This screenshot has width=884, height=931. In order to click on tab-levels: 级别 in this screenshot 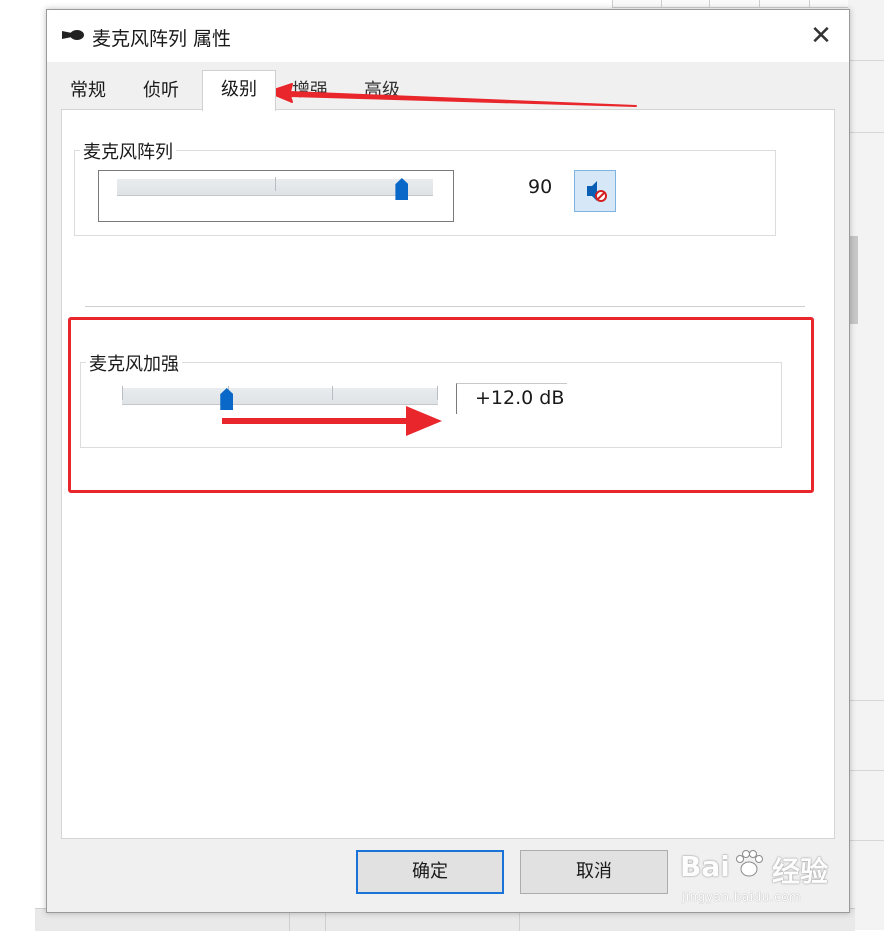, I will do `click(239, 90)`.